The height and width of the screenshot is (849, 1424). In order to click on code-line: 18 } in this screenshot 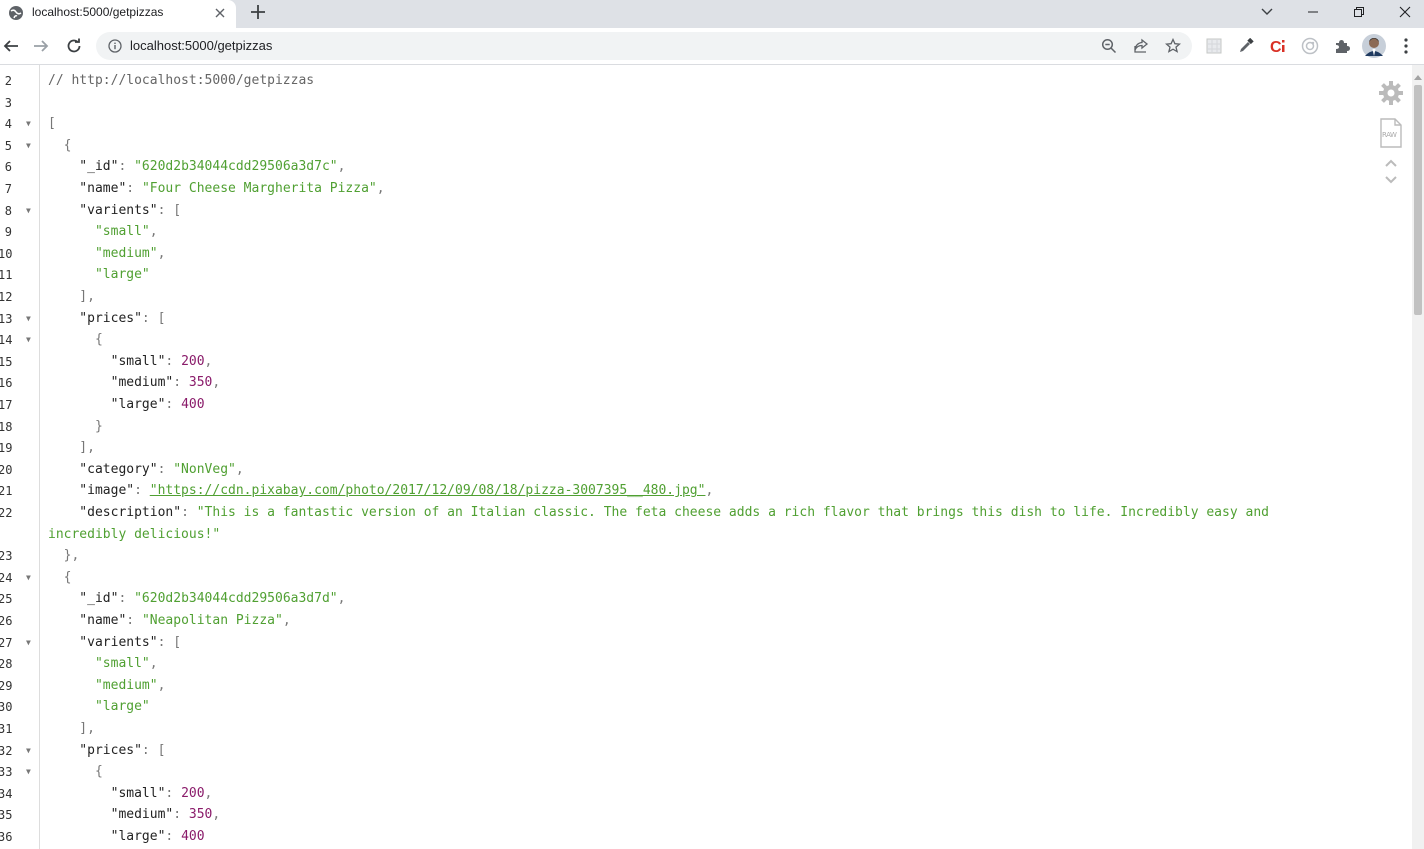, I will do `click(700, 427)`.